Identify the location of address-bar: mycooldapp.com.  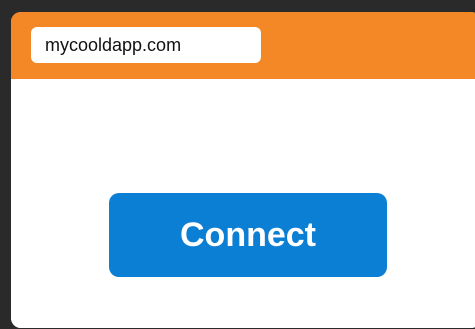
(146, 45).